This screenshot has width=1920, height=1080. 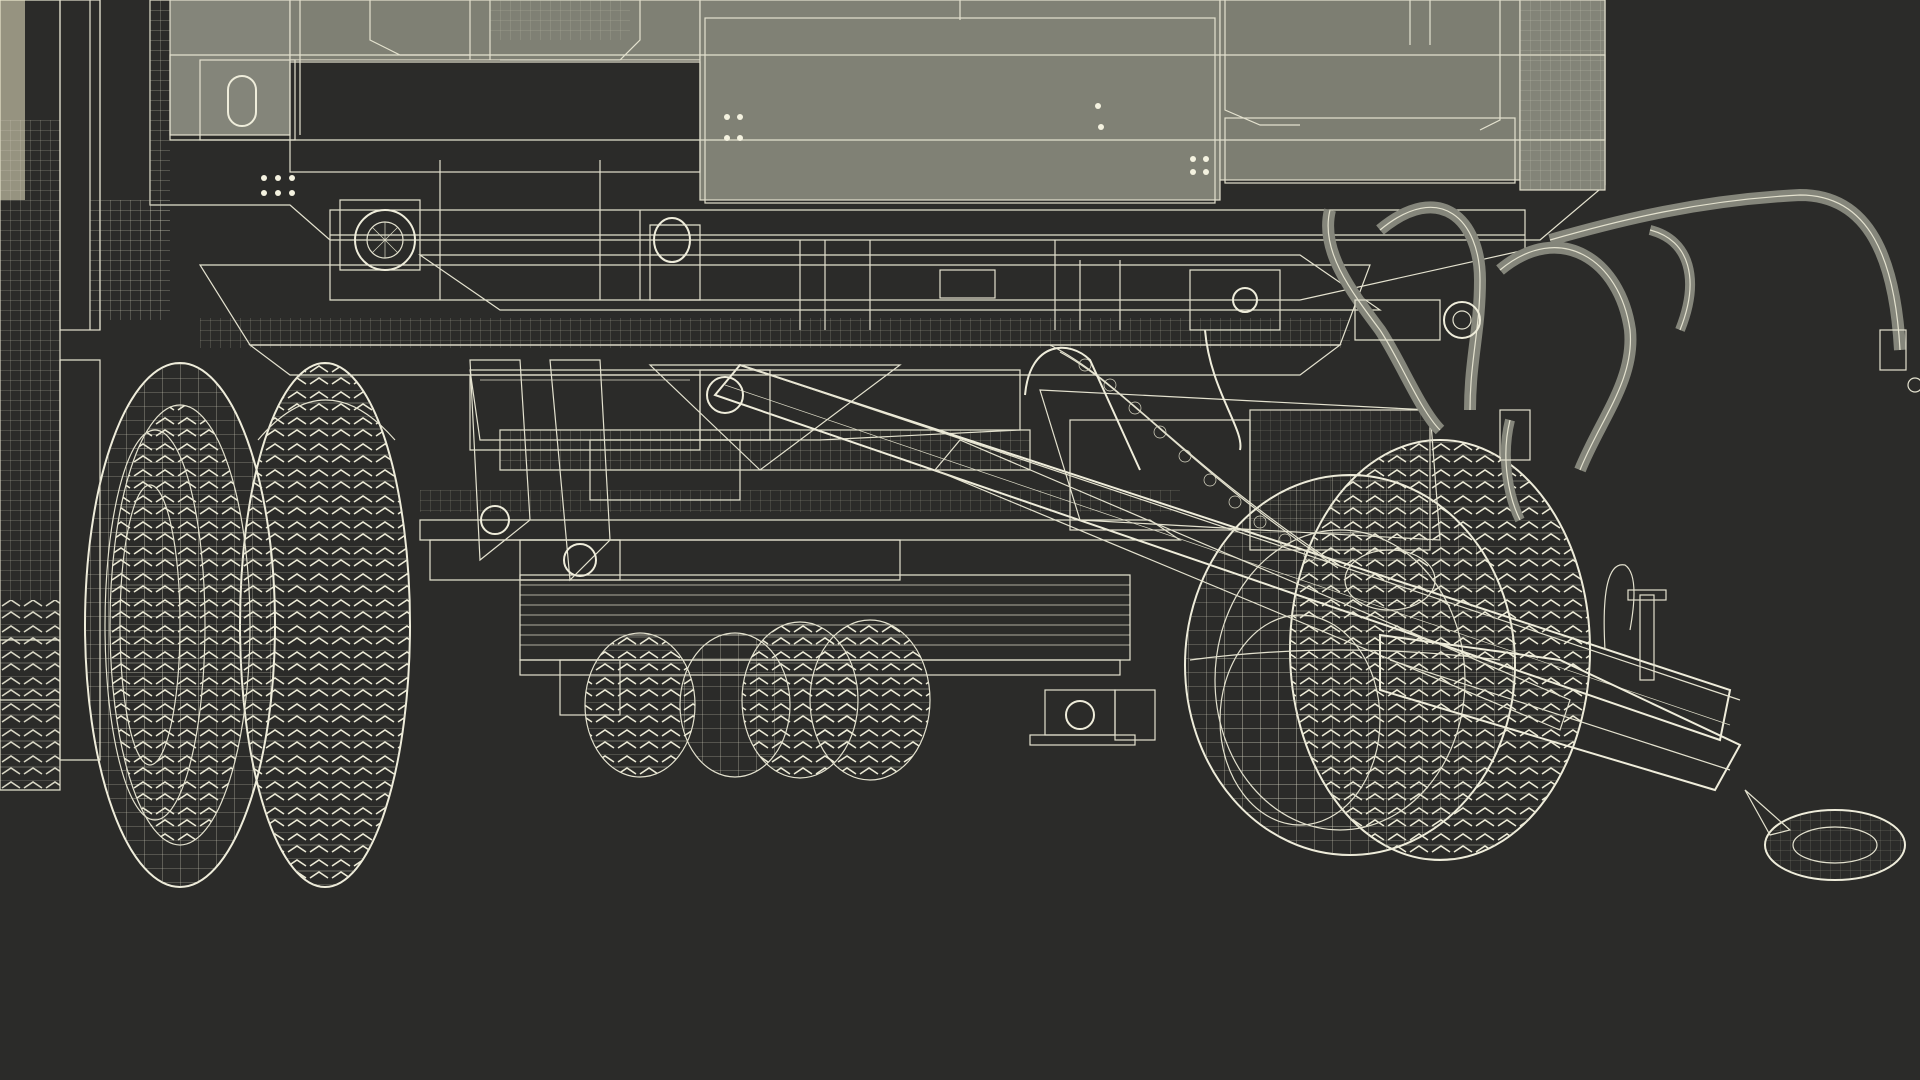 What do you see at coordinates (757, 700) in the screenshot?
I see `rear-wheels-center` at bounding box center [757, 700].